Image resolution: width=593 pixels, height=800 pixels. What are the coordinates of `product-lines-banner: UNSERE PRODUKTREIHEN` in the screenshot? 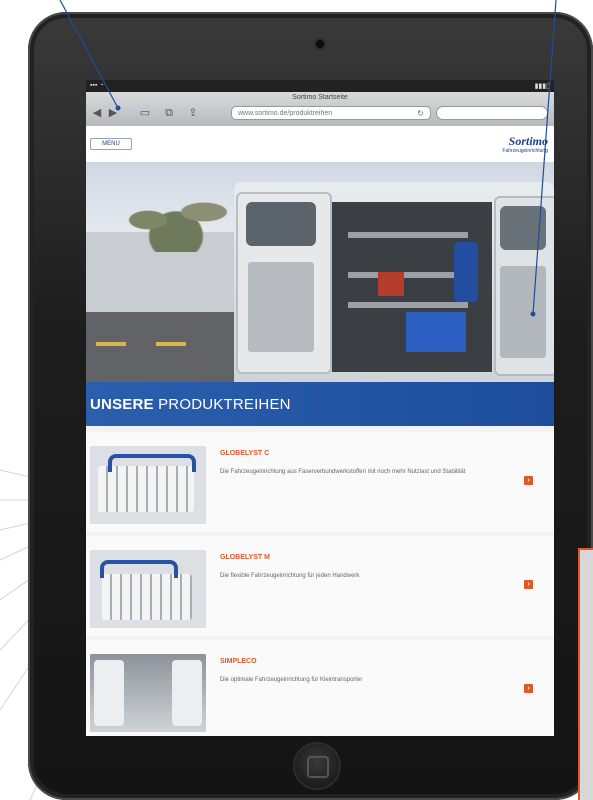 It's located at (320, 404).